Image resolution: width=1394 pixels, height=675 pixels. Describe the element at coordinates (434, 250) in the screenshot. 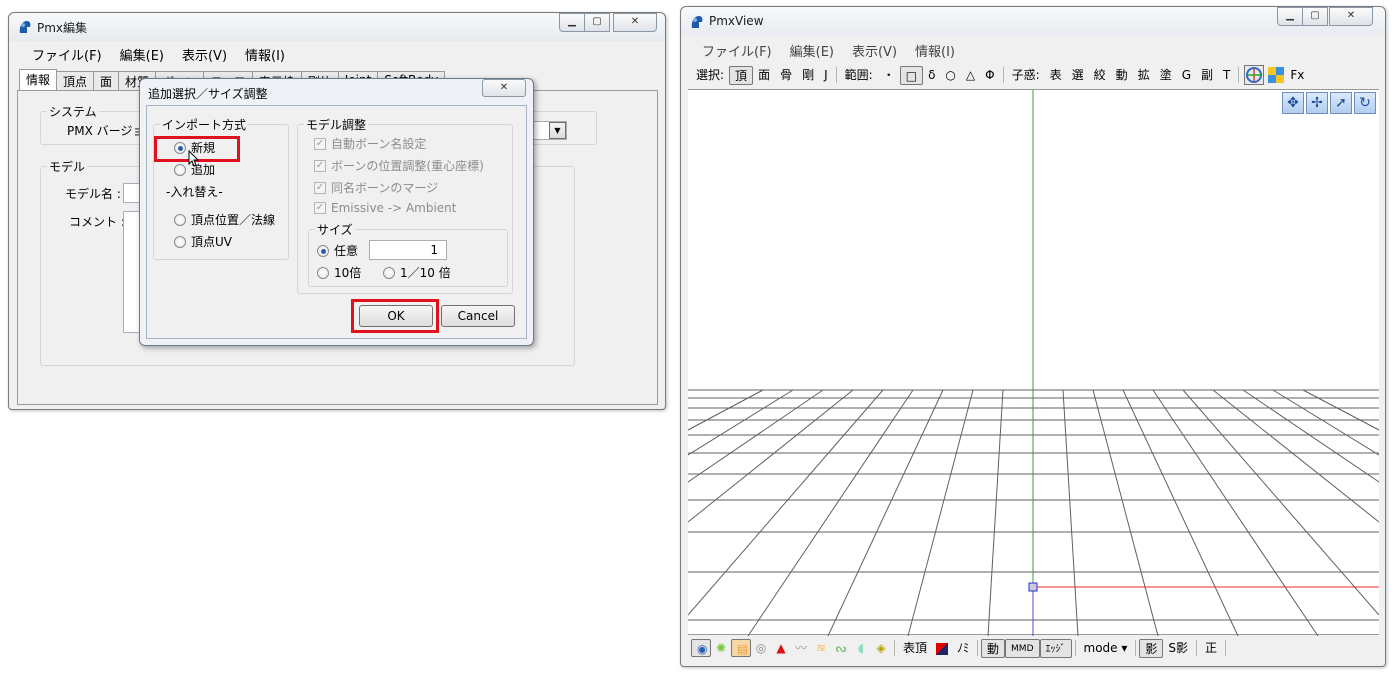

I see `custom-size-value: 1` at that location.